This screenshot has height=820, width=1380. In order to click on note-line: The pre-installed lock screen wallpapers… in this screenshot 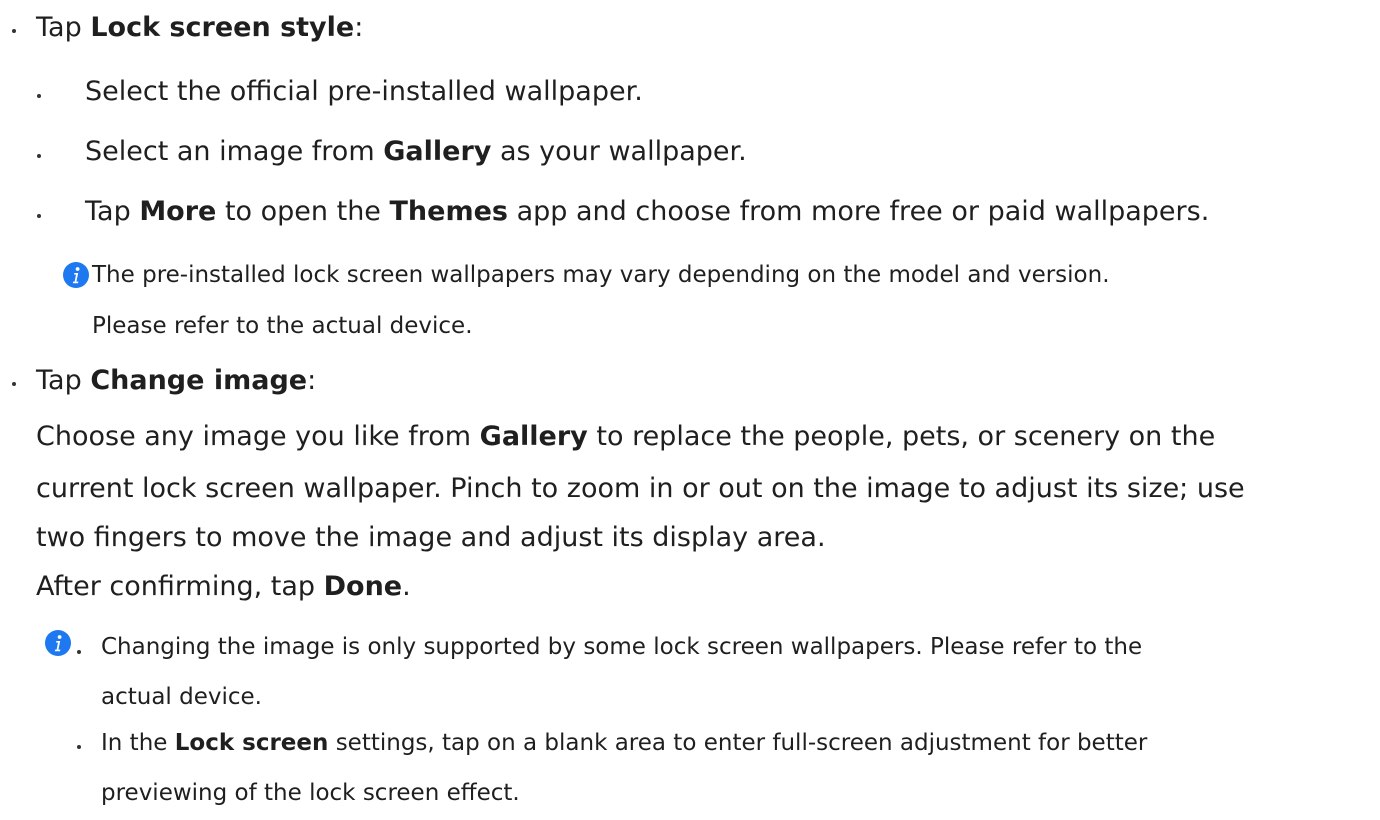, I will do `click(601, 275)`.